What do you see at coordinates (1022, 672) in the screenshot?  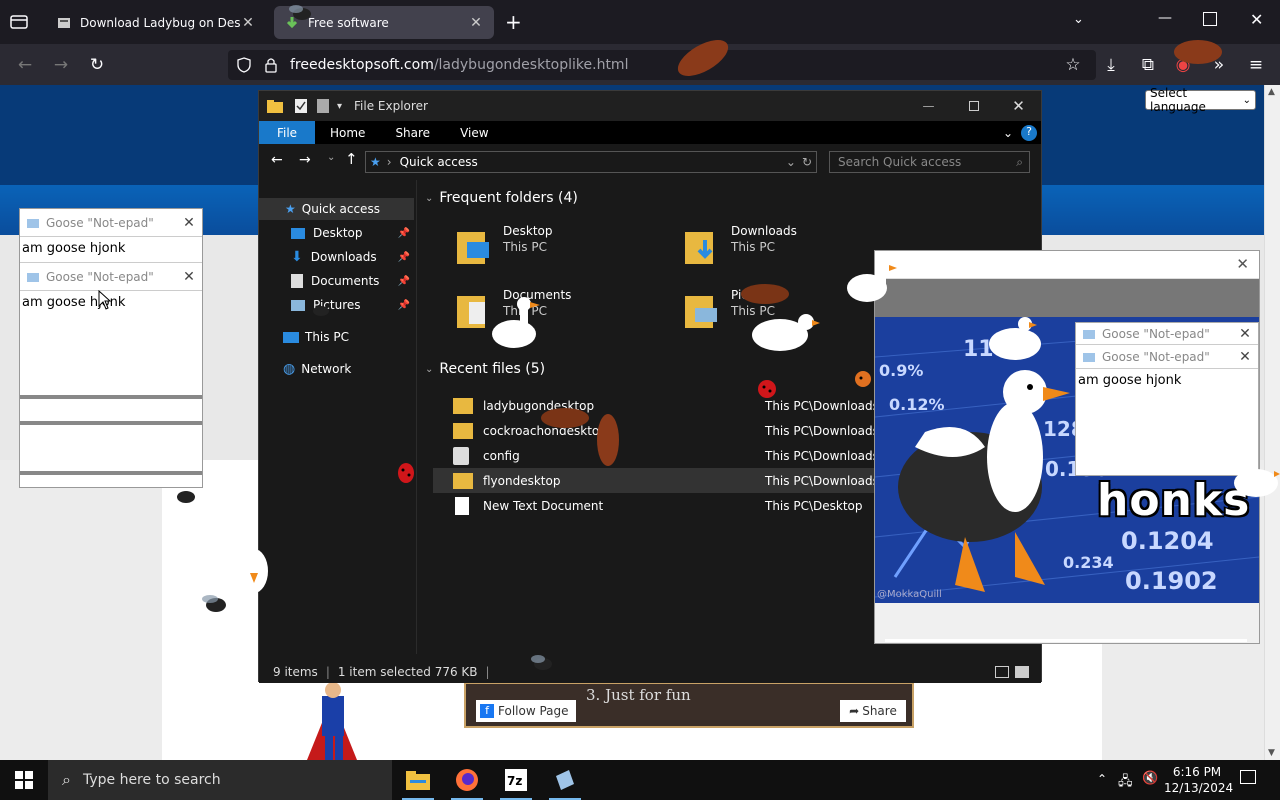 I see `large-icons-view-icon` at bounding box center [1022, 672].